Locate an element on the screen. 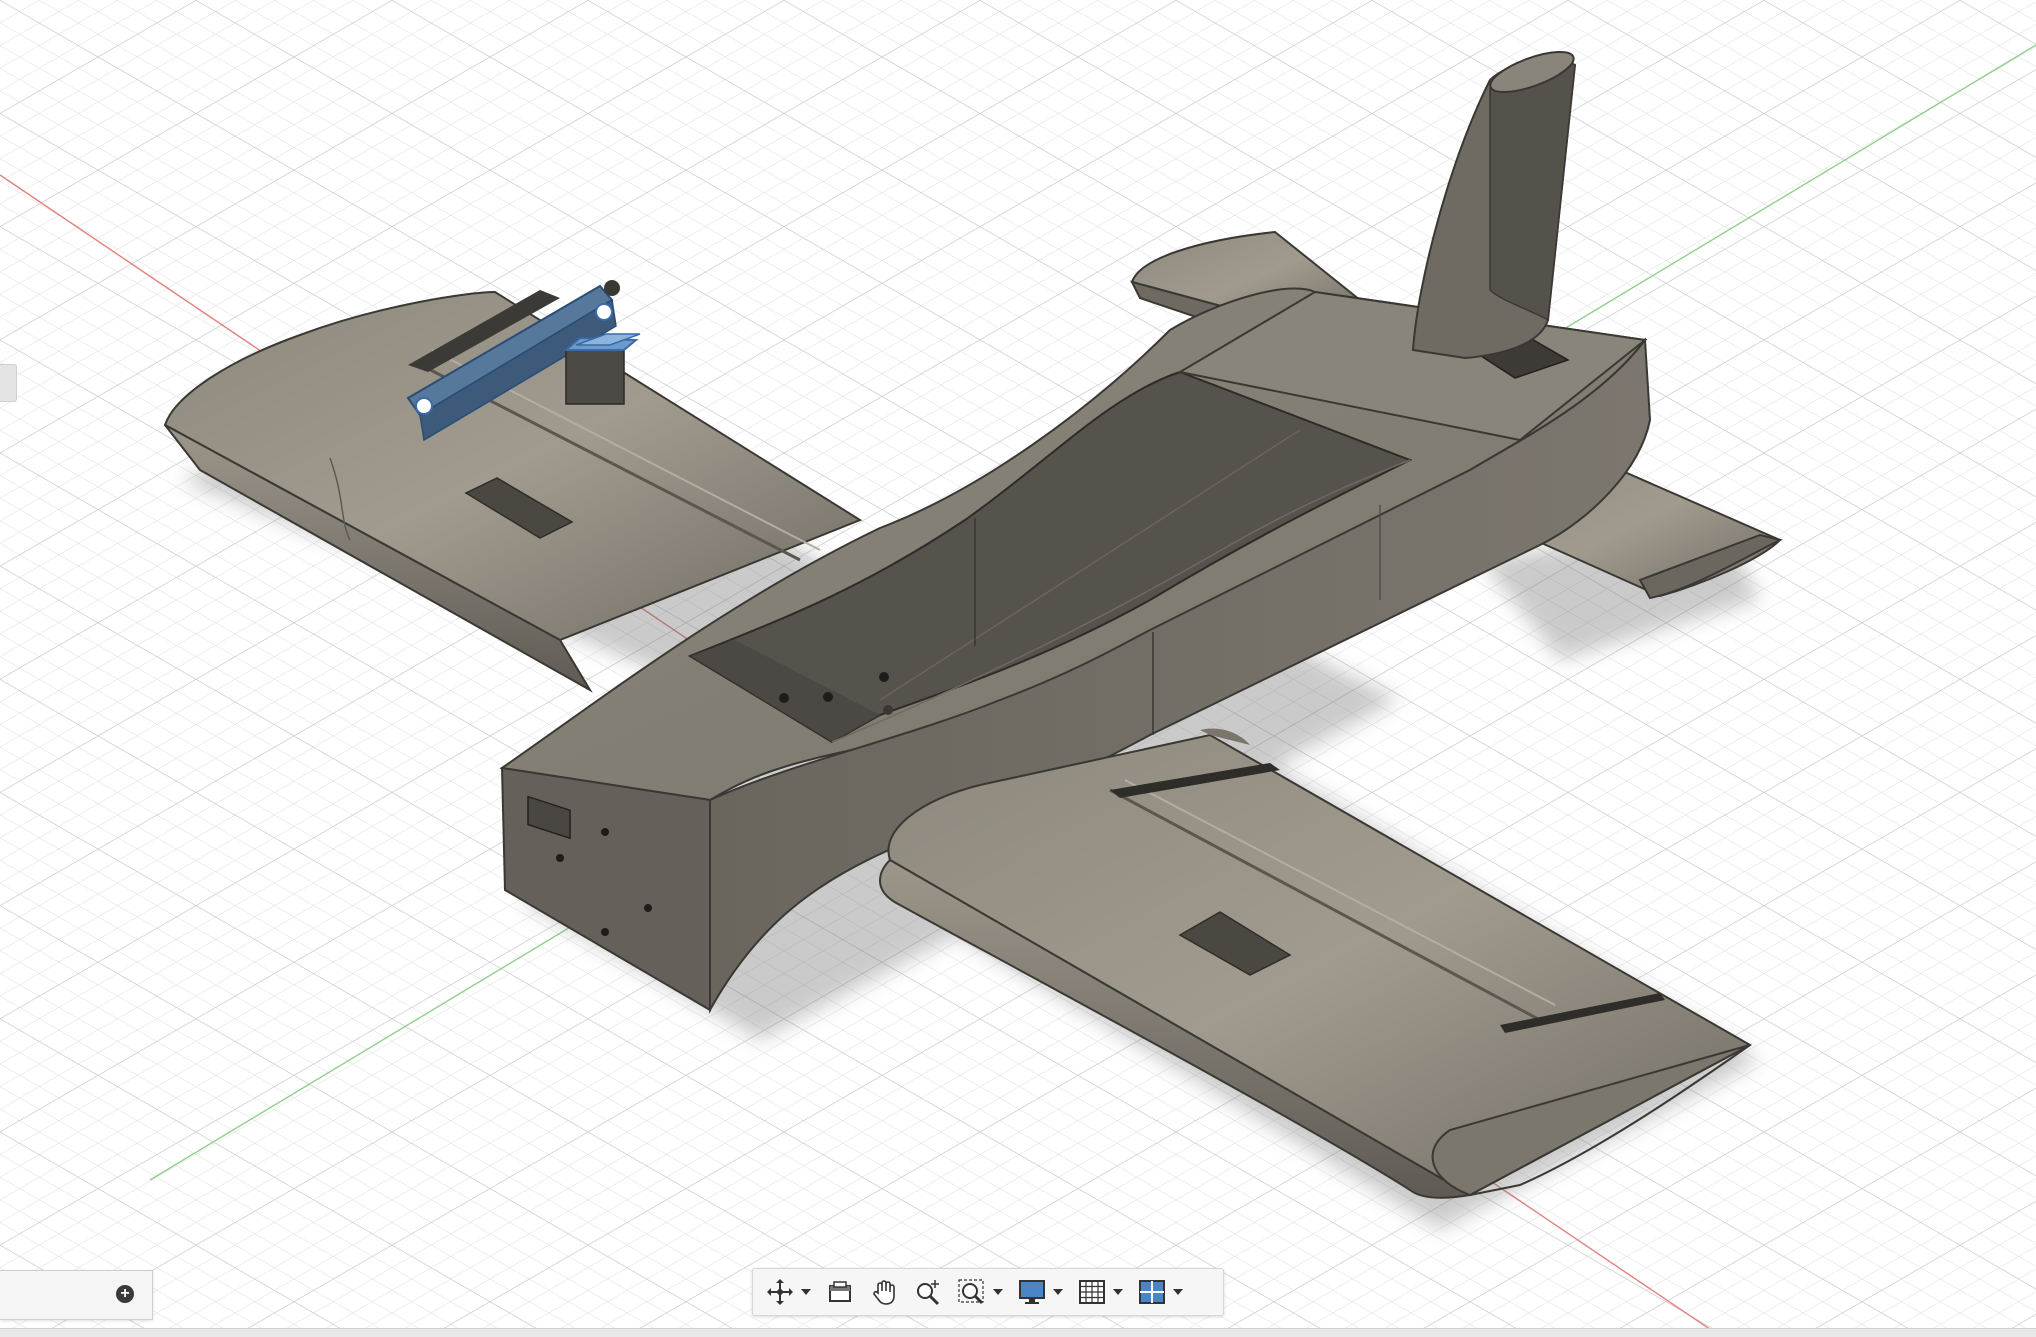  orbit-button is located at coordinates (788, 1292).